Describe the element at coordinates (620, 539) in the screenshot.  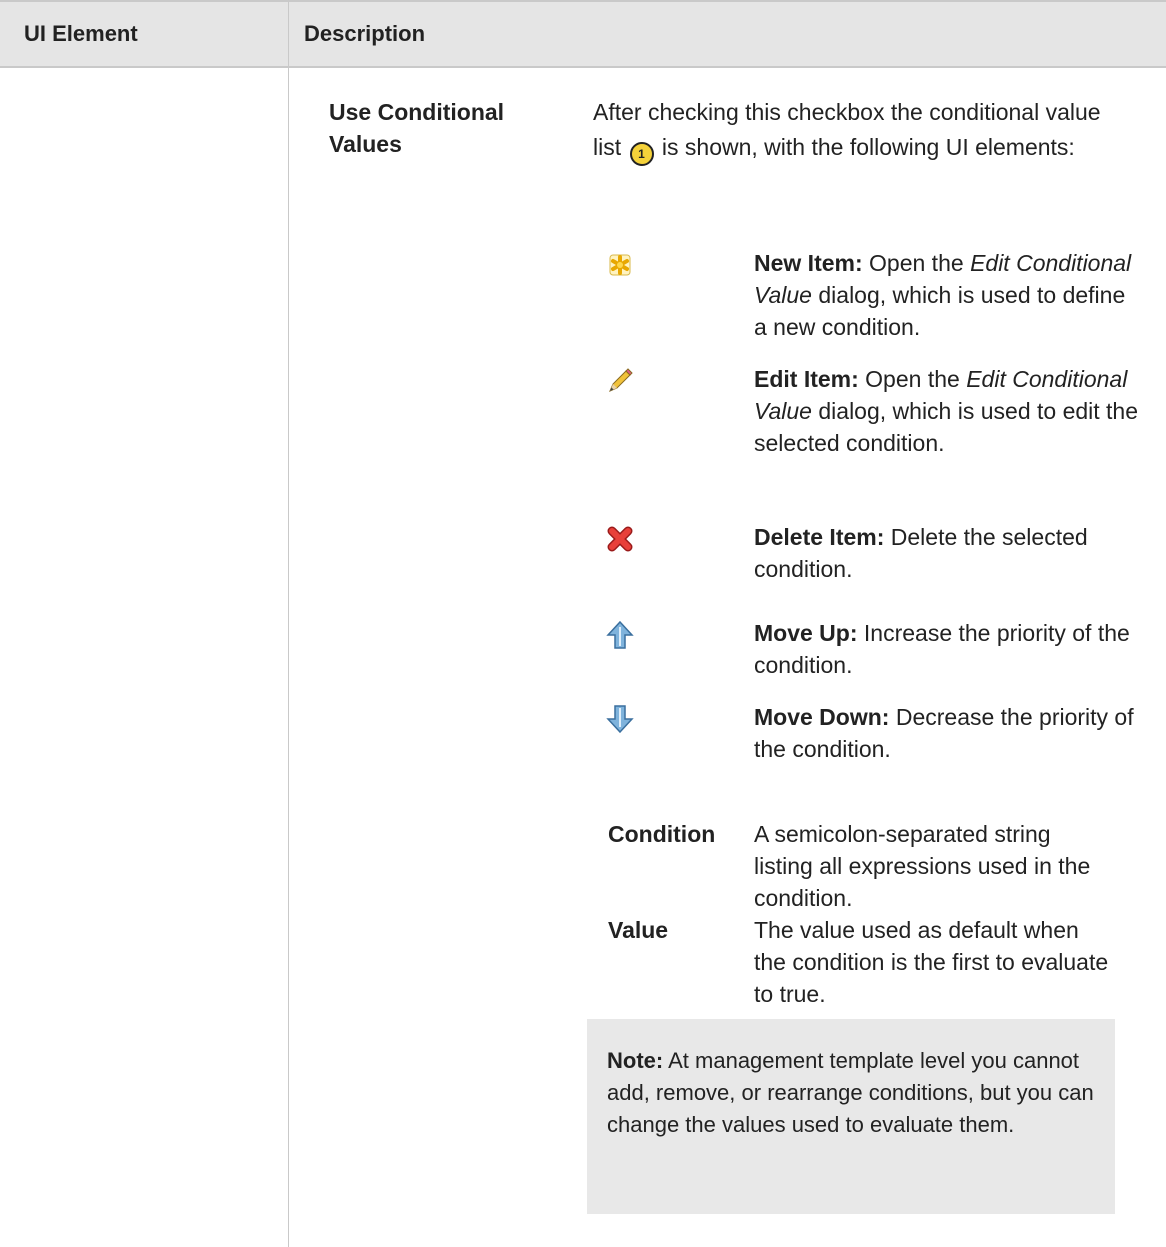
I see `delete-x-icon` at that location.